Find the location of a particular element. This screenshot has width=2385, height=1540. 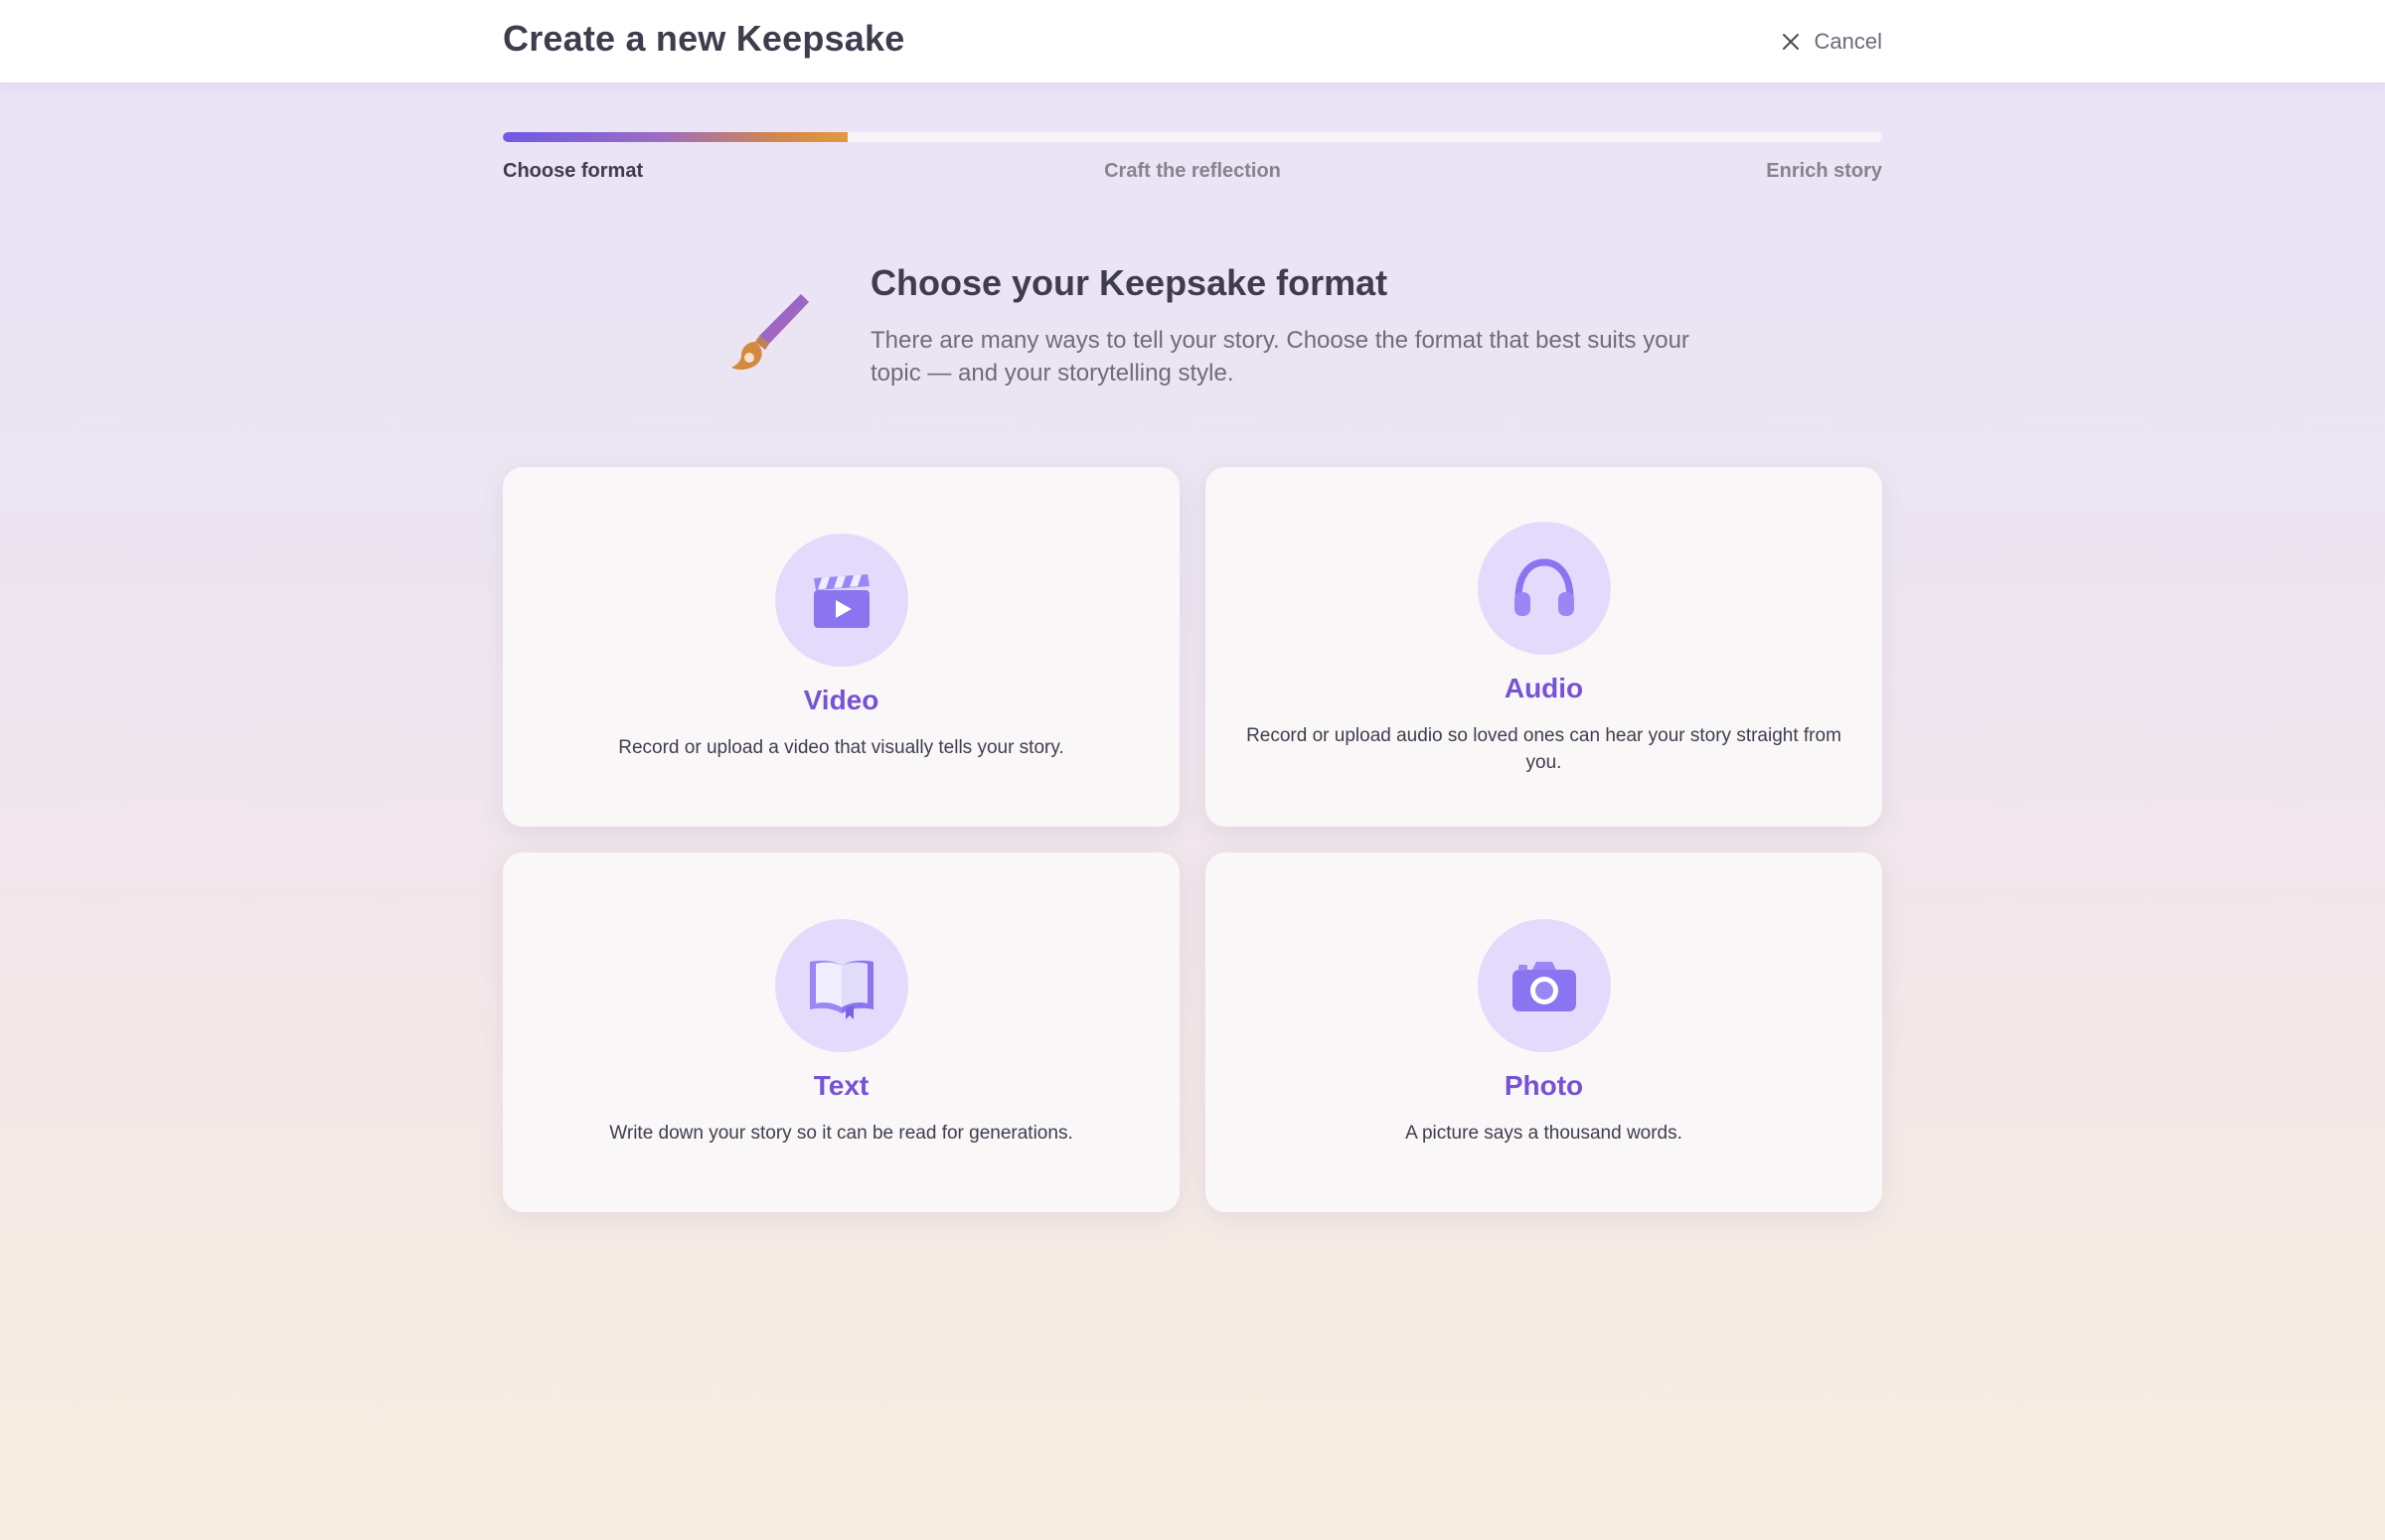

step-enrich-story: Enrich story is located at coordinates (1824, 171).